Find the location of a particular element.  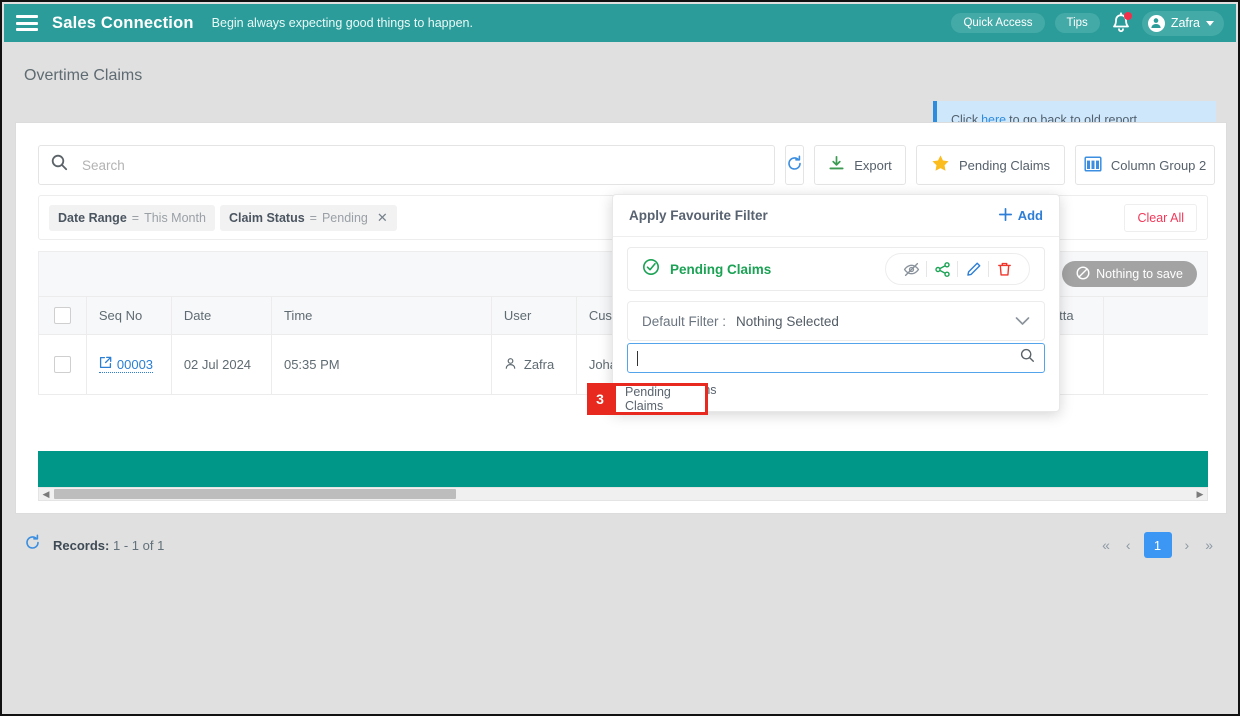

trash-icon is located at coordinates (1004, 269).